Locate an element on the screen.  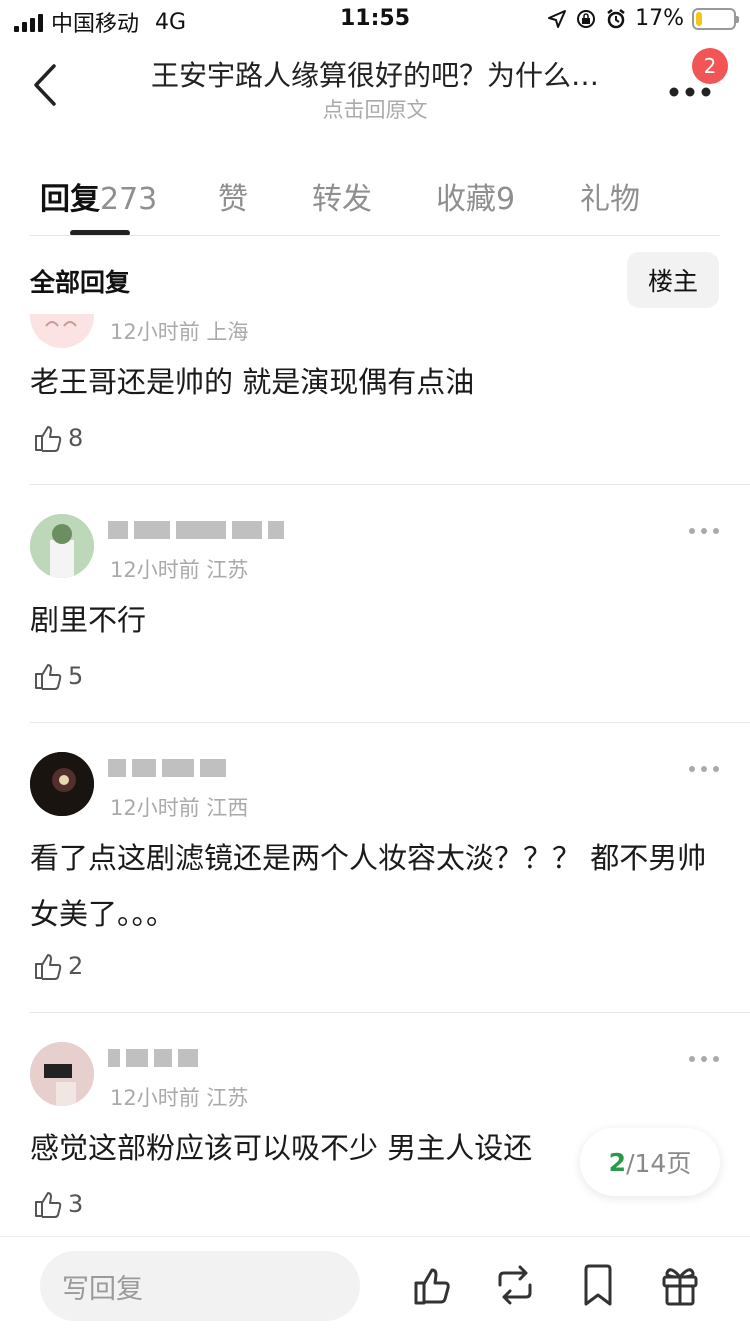
comment-text: 看了点这剧滤镜还是两个人妆容太淡？？？ 都不男帅女美了。。。 is located at coordinates (375, 886).